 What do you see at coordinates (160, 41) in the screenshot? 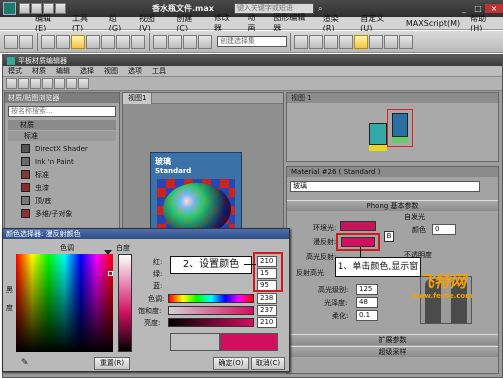
I see `snap-icon` at bounding box center [160, 41].